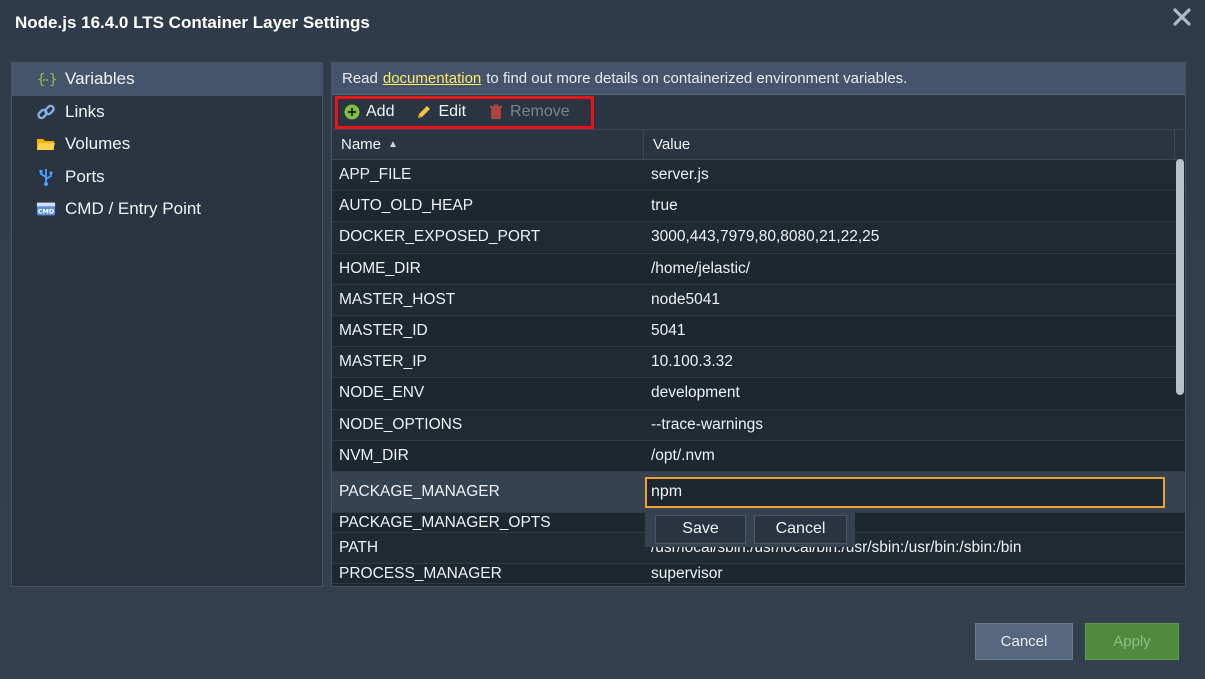 The height and width of the screenshot is (679, 1205). I want to click on variable-name: NODE_OPTIONS, so click(401, 424).